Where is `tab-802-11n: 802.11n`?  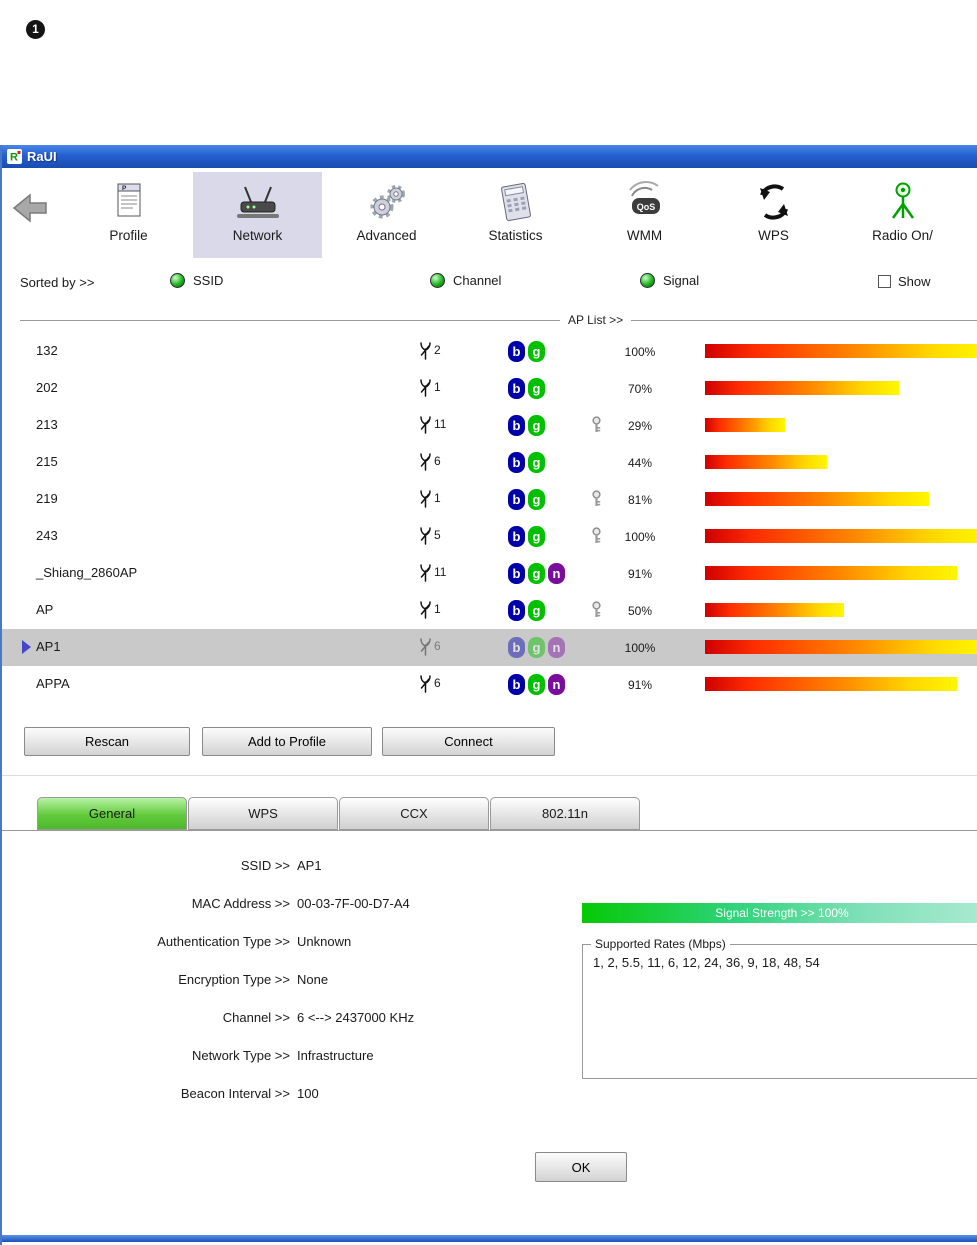 tab-802-11n: 802.11n is located at coordinates (565, 813).